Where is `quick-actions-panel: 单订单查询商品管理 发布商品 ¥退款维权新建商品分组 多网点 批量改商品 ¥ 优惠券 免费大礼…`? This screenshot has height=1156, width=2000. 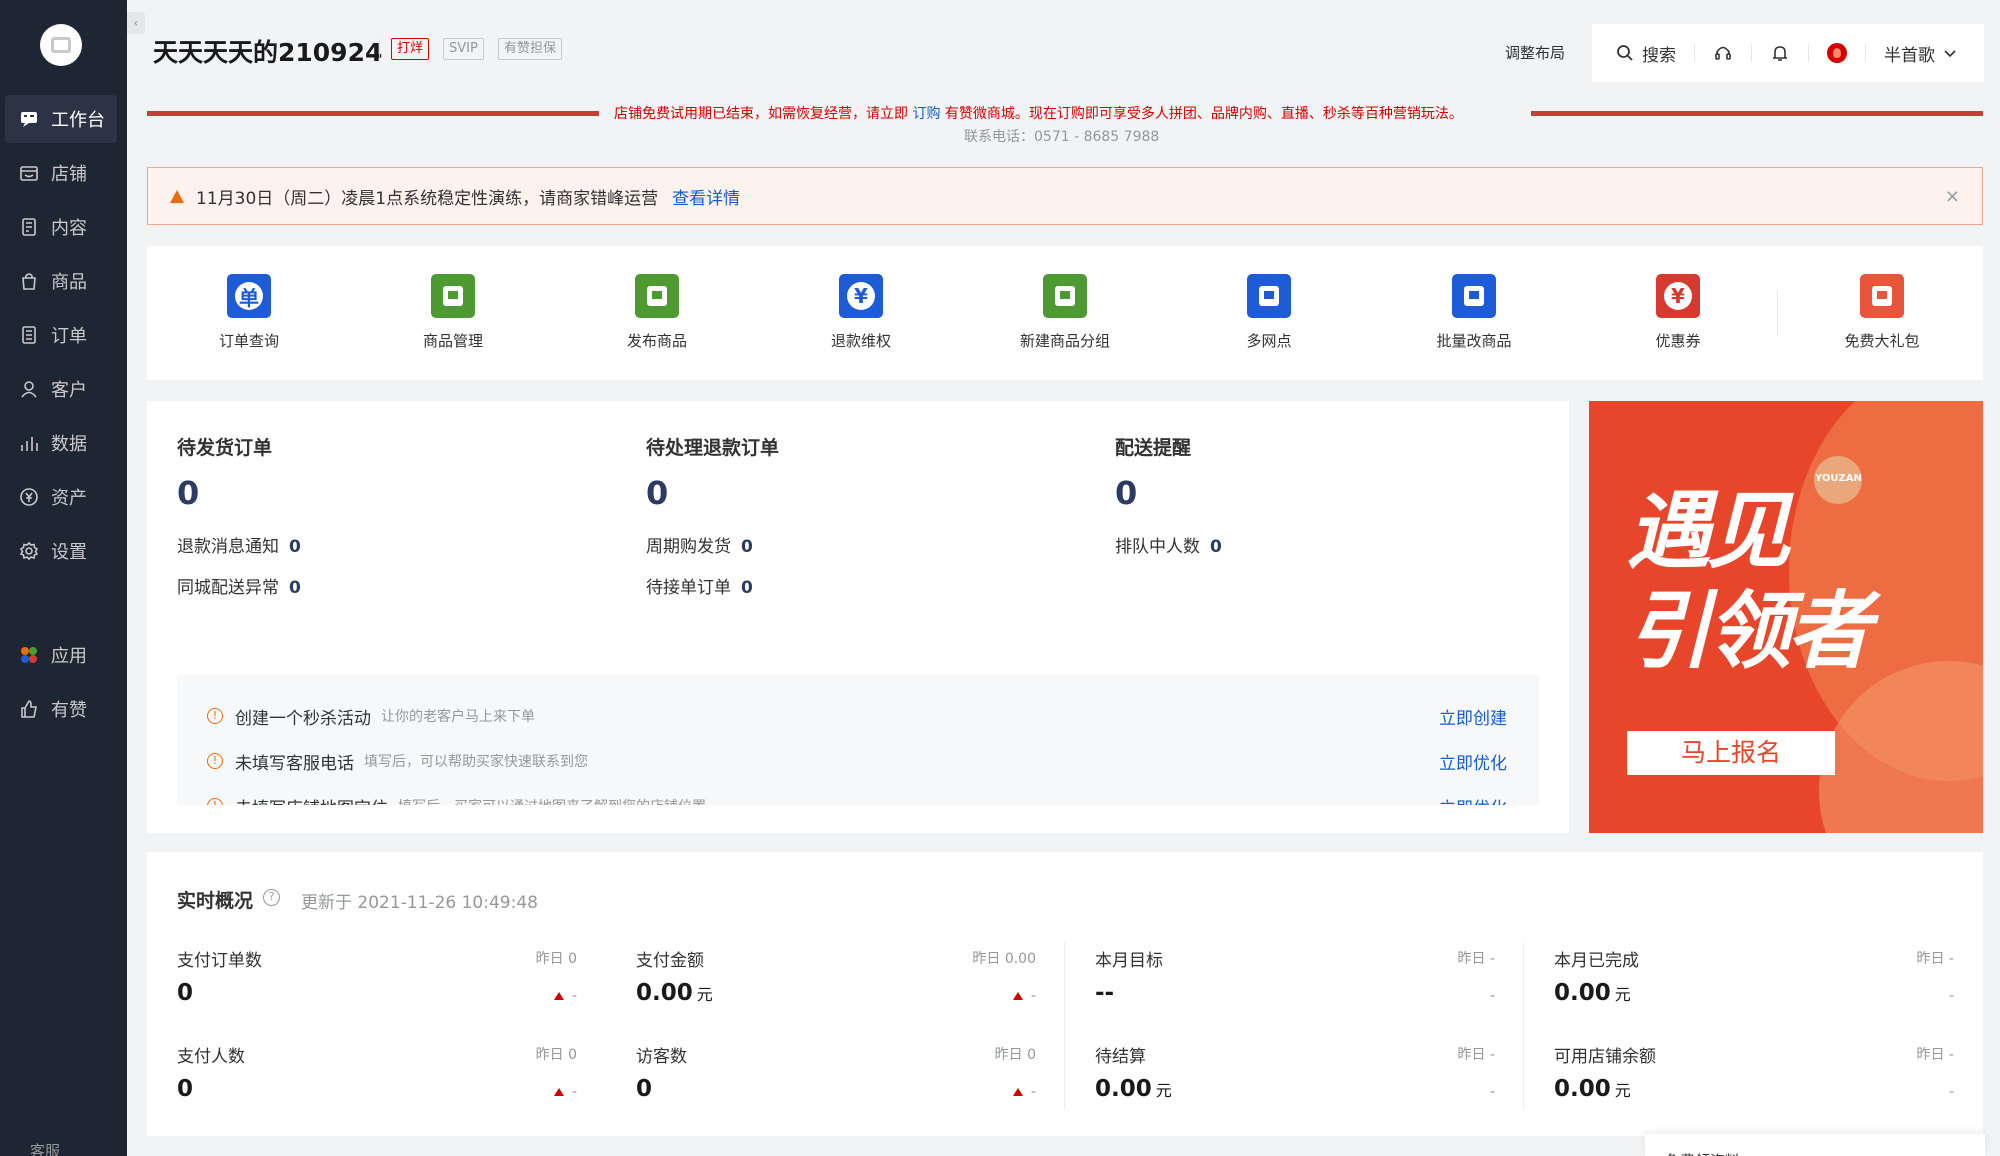 quick-actions-panel: 单订单查询商品管理 发布商品 ¥退款维权新建商品分组 多网点 批量改商品 ¥ 优惠券 免费大礼… is located at coordinates (1065, 313).